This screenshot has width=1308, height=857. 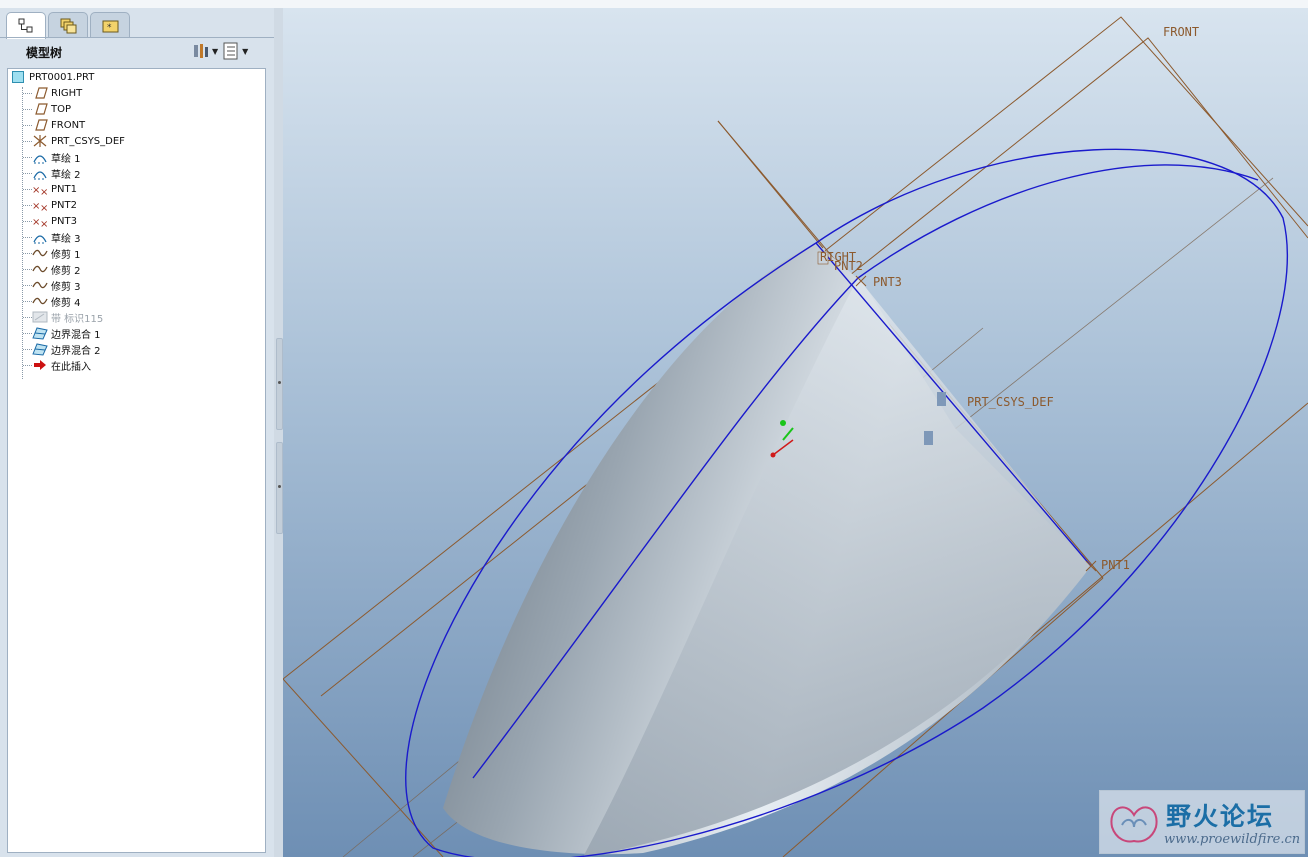 I want to click on panel-splitter, so click(x=278, y=432).